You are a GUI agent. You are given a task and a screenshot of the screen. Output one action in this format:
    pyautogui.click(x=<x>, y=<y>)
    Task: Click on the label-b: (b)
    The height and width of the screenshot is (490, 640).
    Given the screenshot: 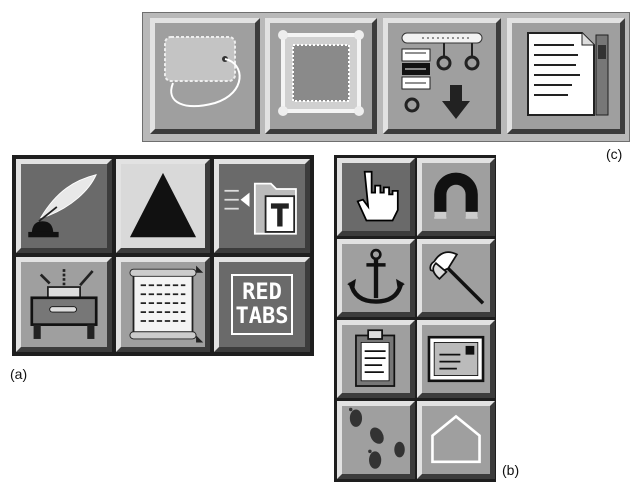 What is the action you would take?
    pyautogui.click(x=511, y=470)
    